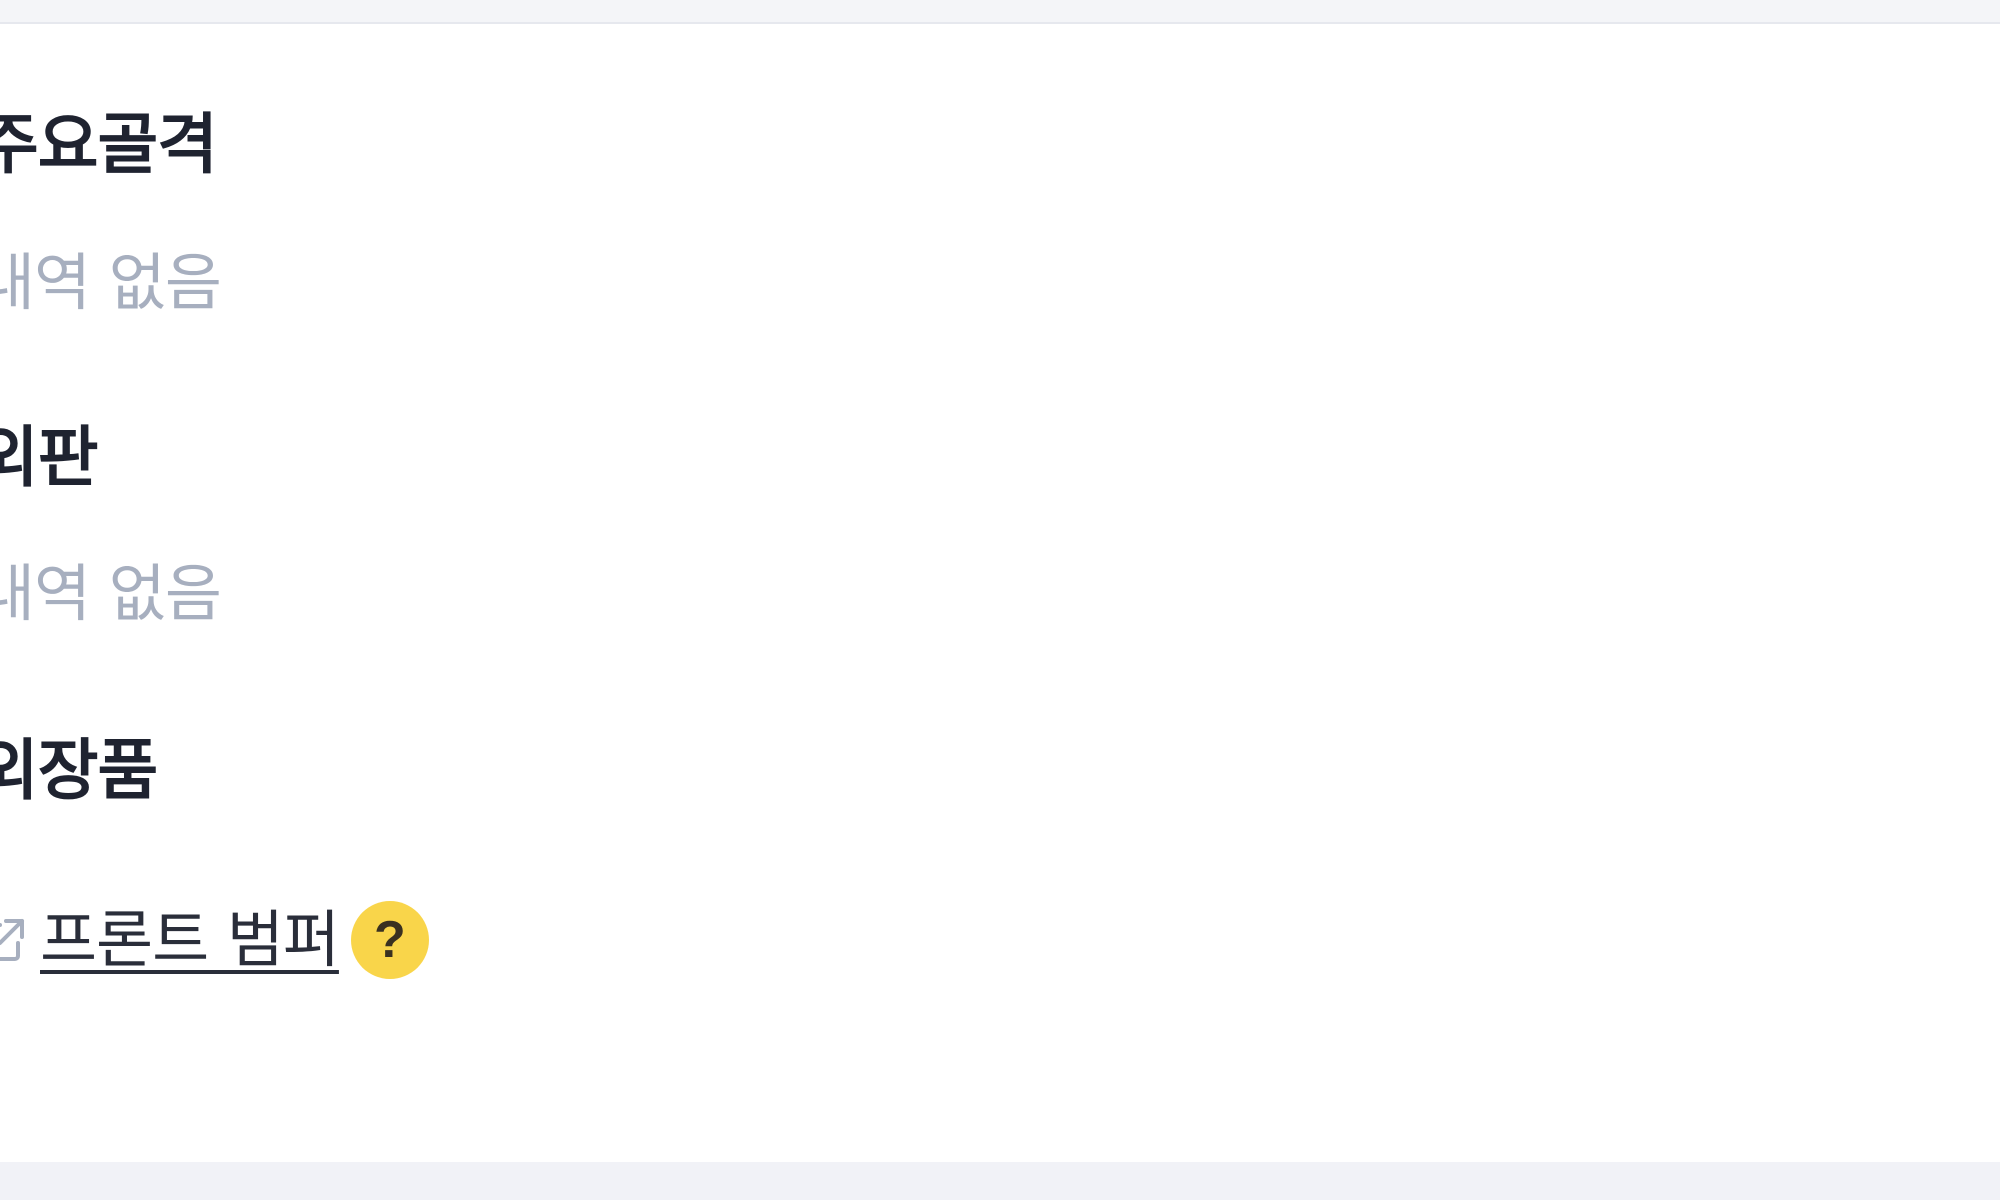  What do you see at coordinates (111, 282) in the screenshot?
I see `frame-empty-text: 내역 없음` at bounding box center [111, 282].